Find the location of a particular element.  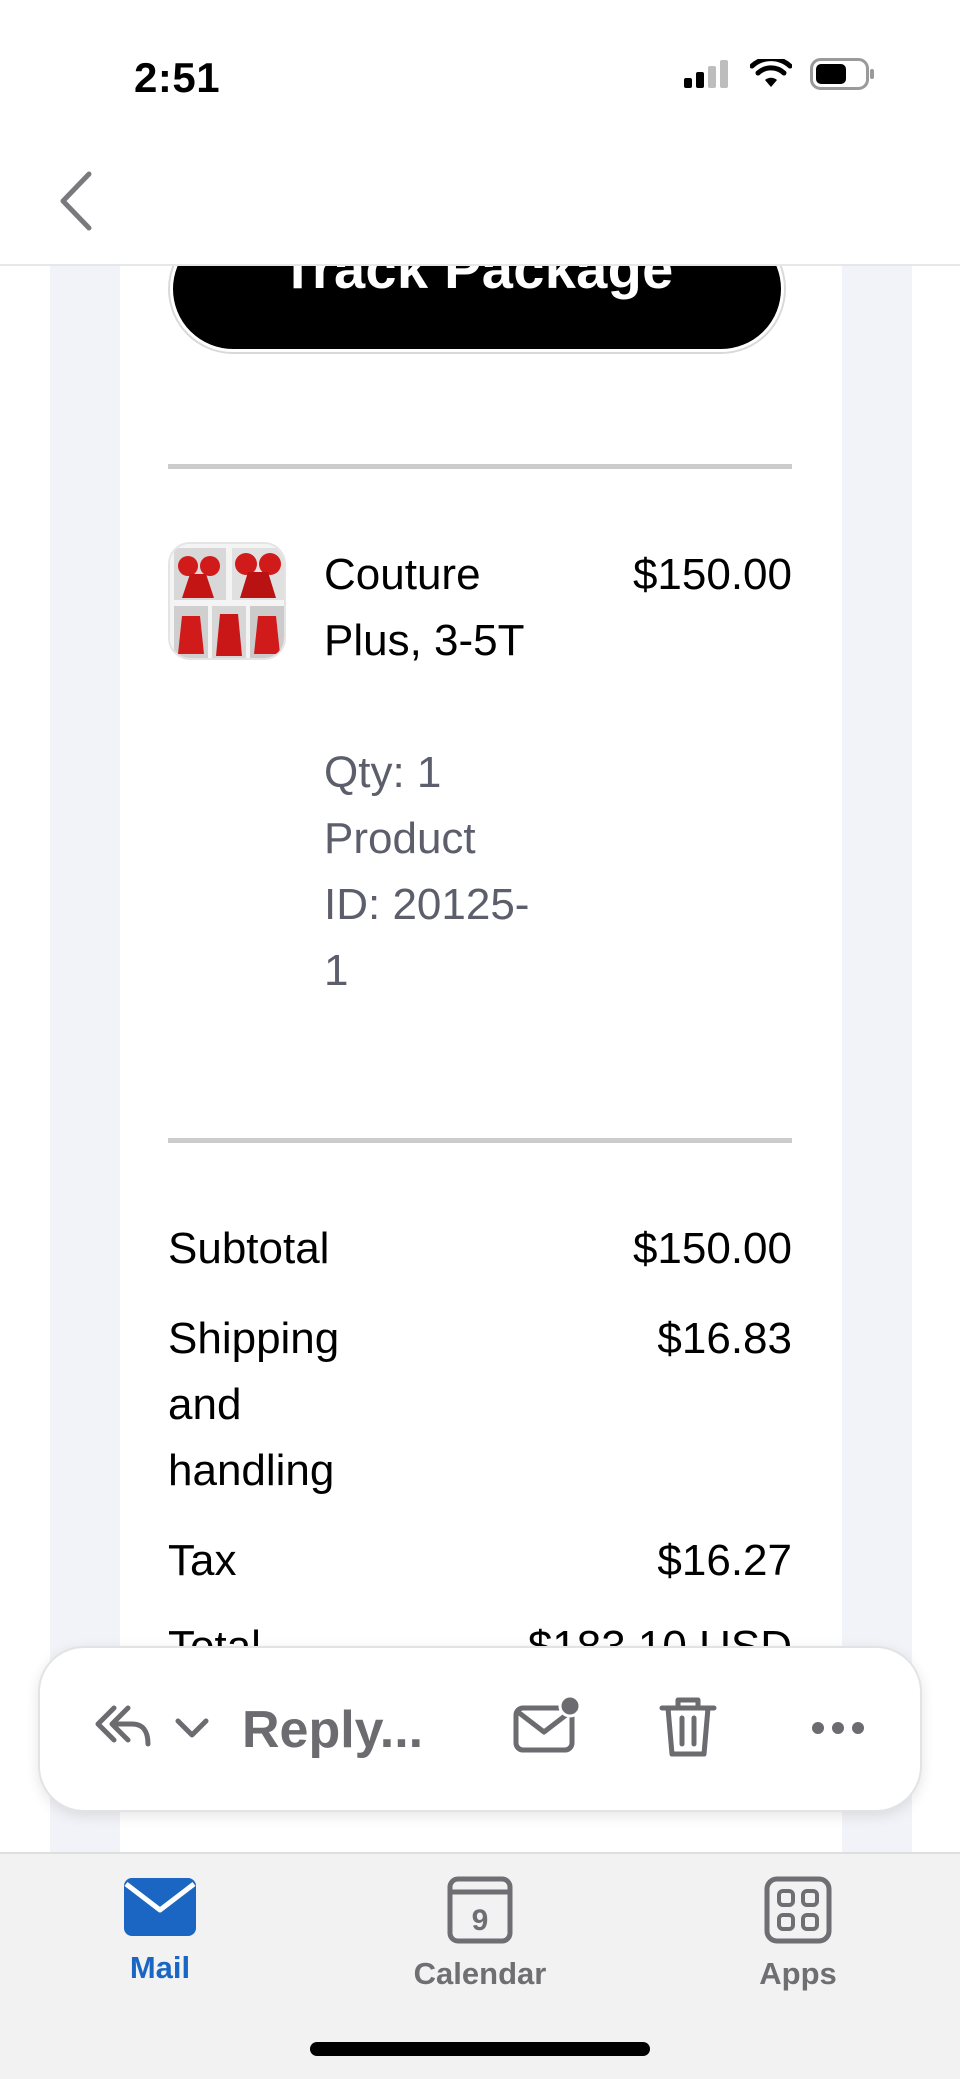

product-image is located at coordinates (227, 601).